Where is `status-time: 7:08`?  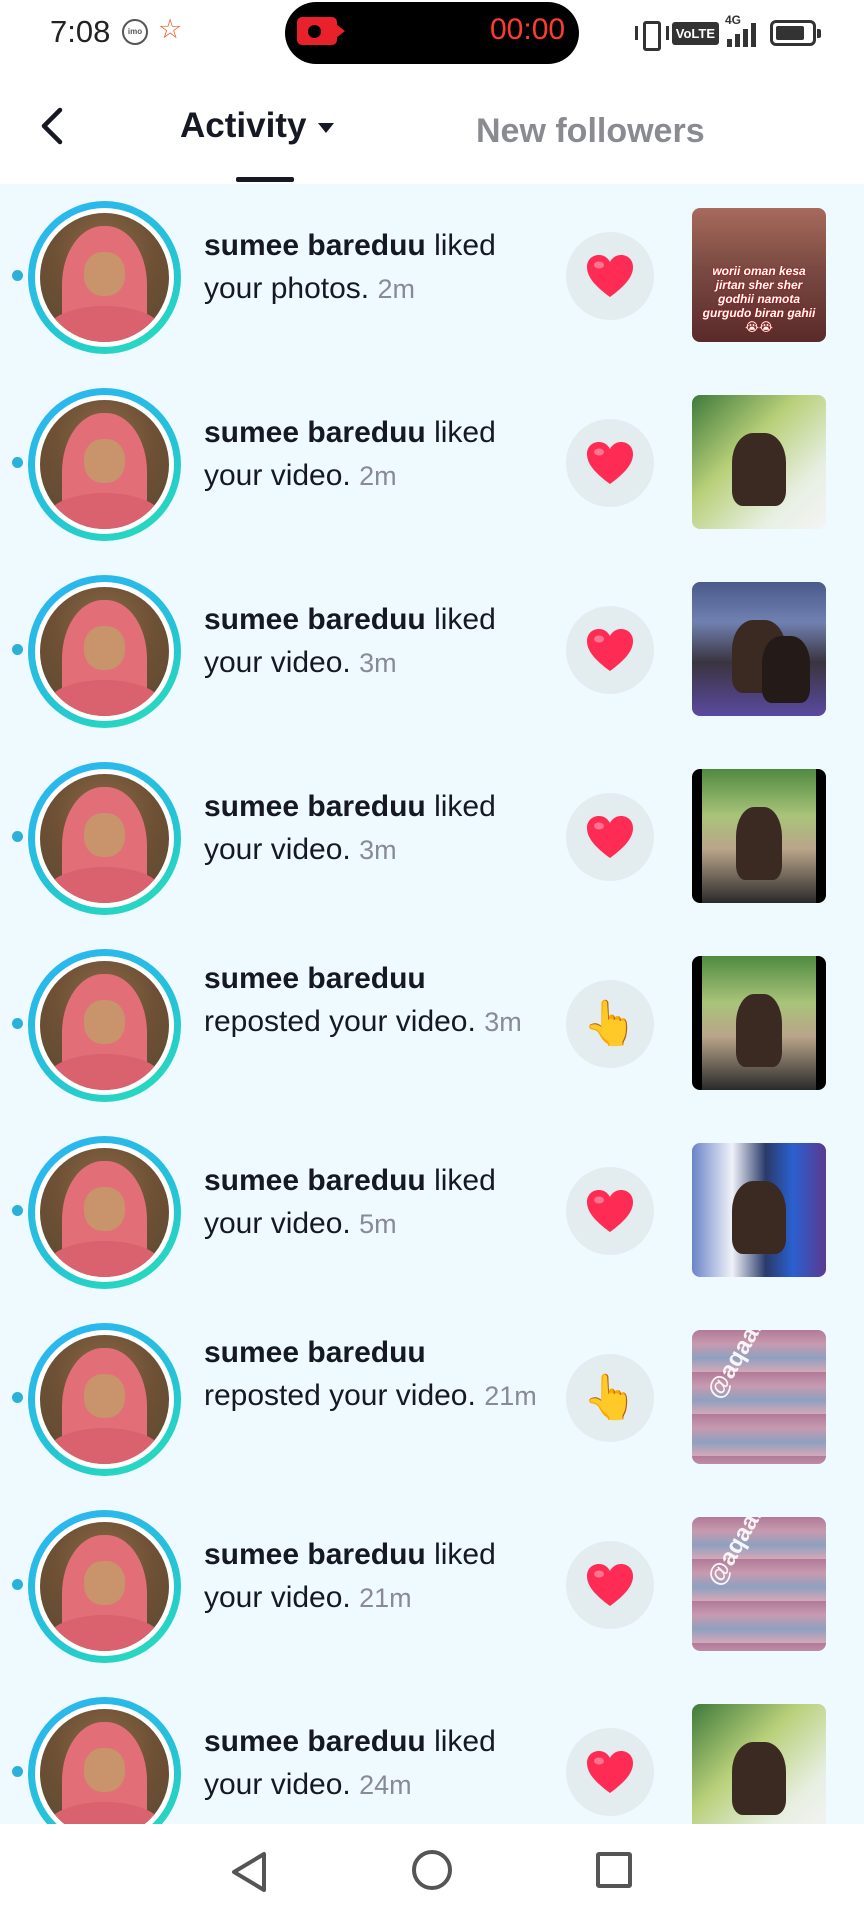
status-time: 7:08 is located at coordinates (80, 31).